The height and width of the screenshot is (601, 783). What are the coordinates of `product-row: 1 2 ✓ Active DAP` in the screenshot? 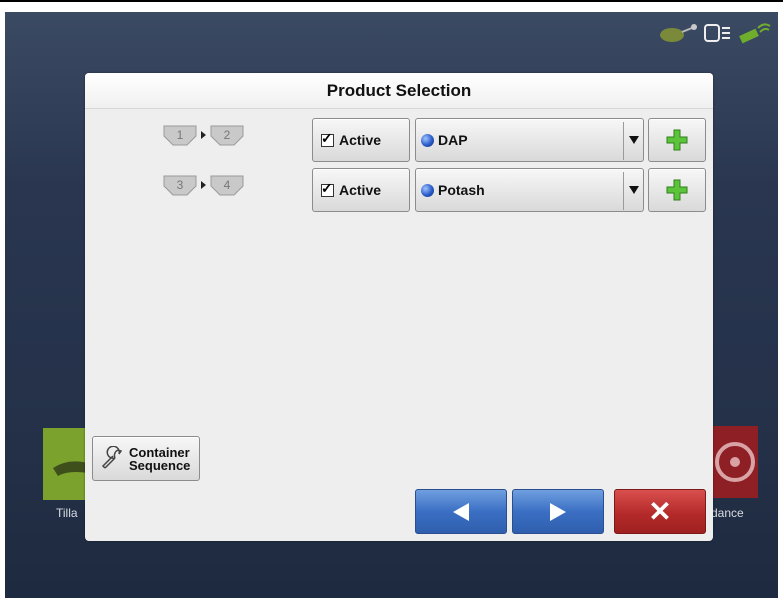 It's located at (399, 141).